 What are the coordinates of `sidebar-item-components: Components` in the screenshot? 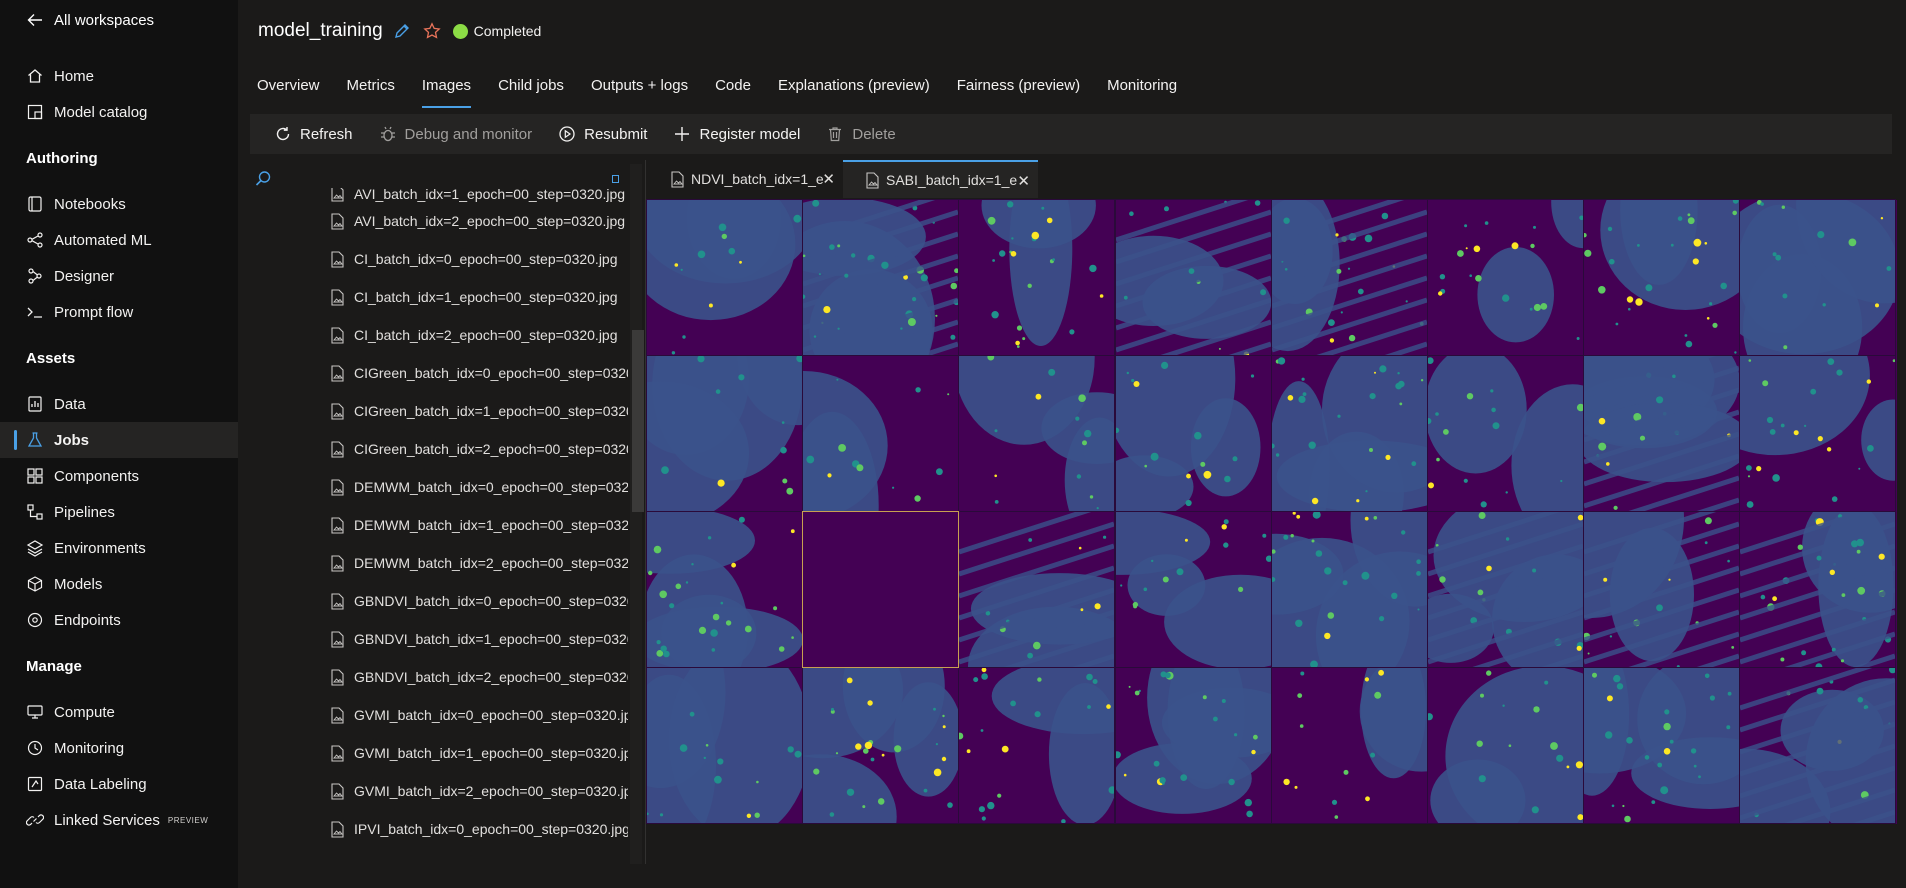 It's located at (119, 476).